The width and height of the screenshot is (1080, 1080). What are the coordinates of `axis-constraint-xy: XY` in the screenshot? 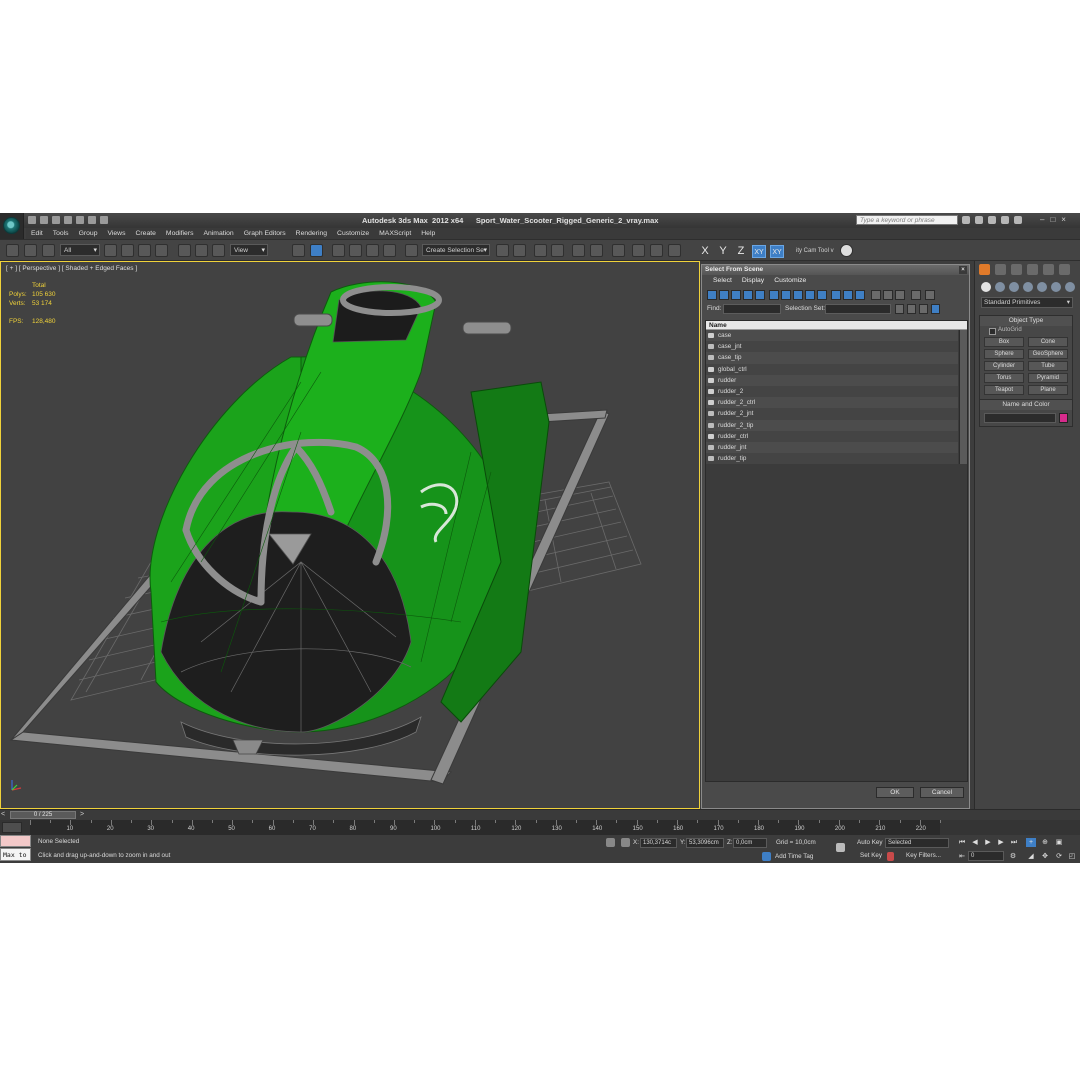 It's located at (759, 251).